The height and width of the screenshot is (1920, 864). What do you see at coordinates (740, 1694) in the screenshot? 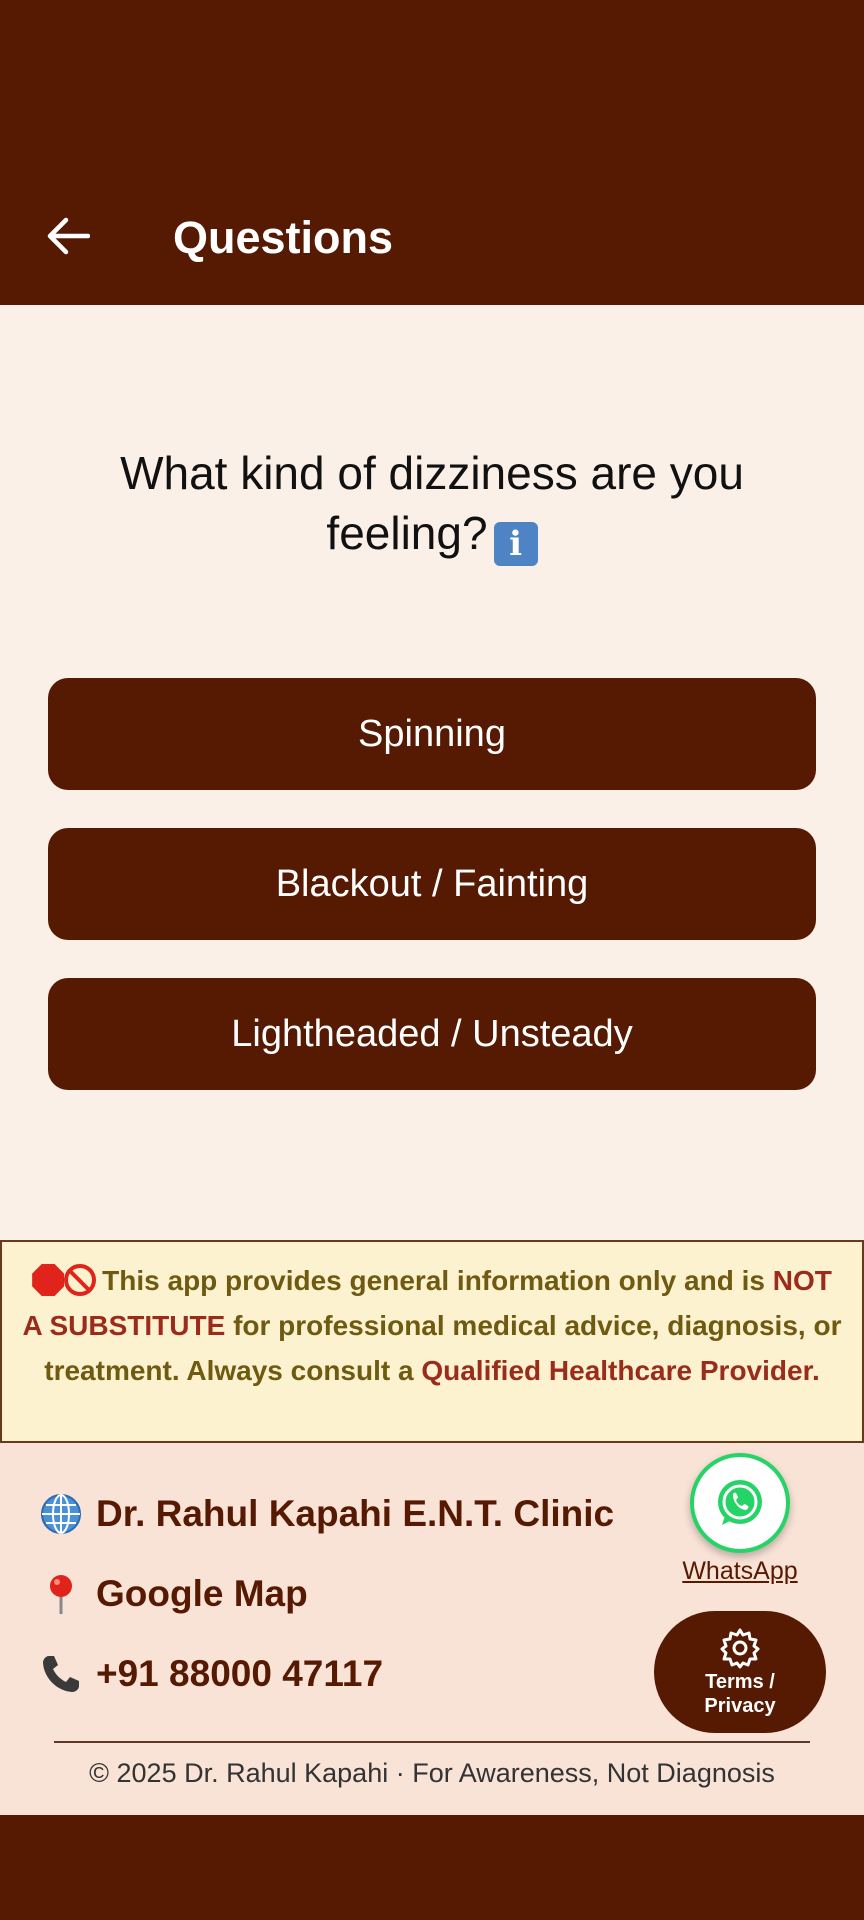
I see `terms-label: Terms / Privacy` at bounding box center [740, 1694].